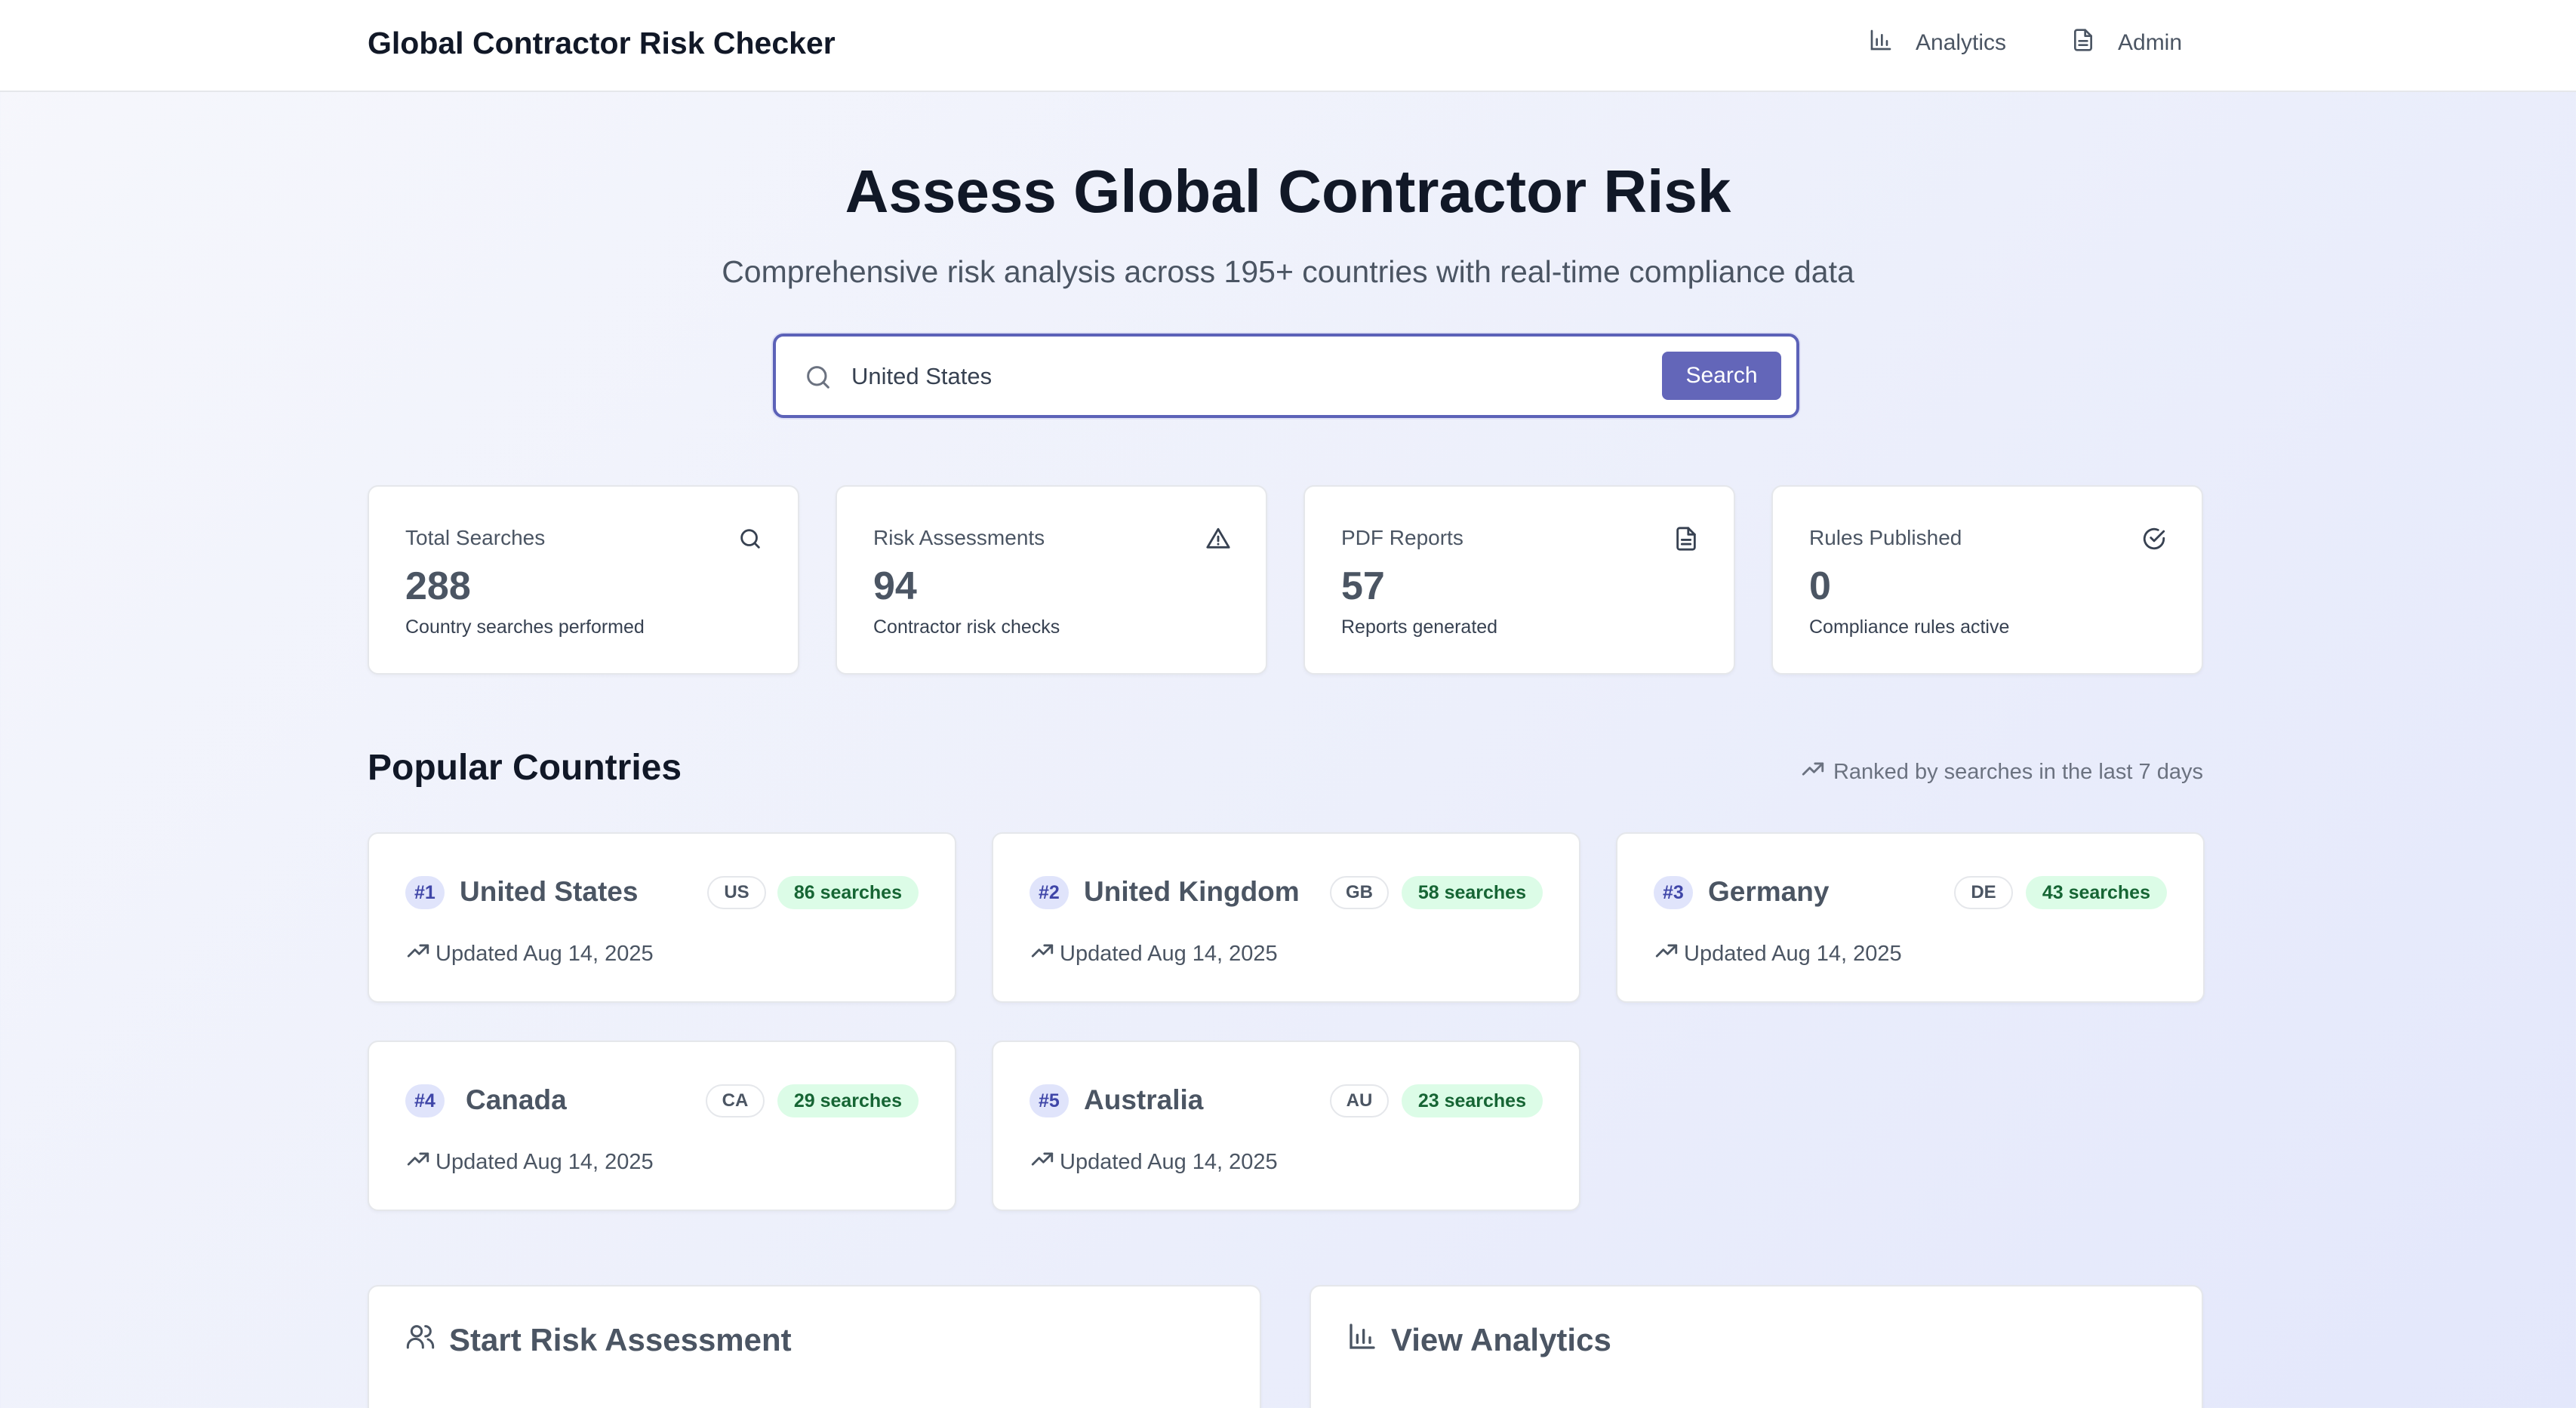 The image size is (2576, 1408). I want to click on view-analytics-label: View Analytics, so click(1501, 1339).